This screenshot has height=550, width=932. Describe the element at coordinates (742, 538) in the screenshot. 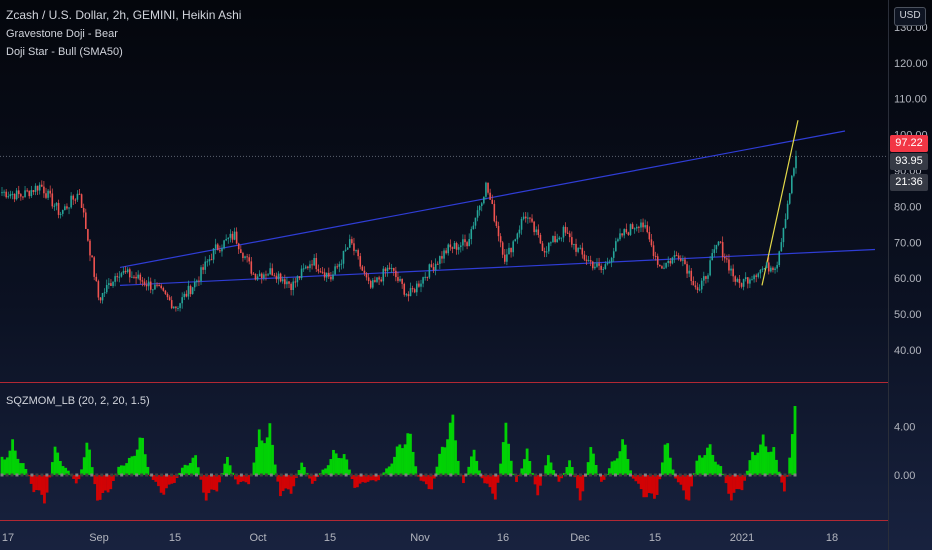

I see `time-tick-label: 2021` at that location.